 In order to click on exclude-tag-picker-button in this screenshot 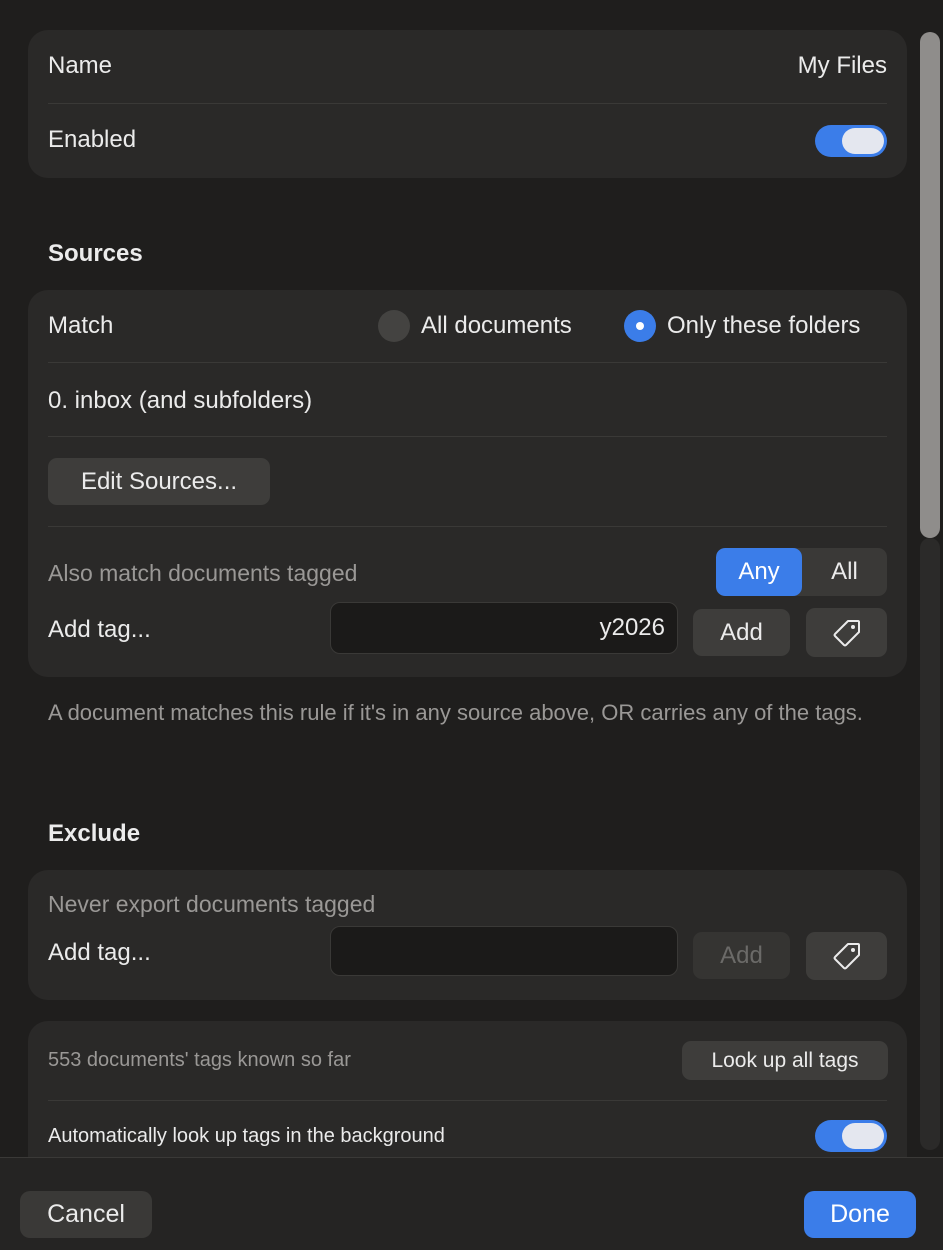, I will do `click(846, 956)`.